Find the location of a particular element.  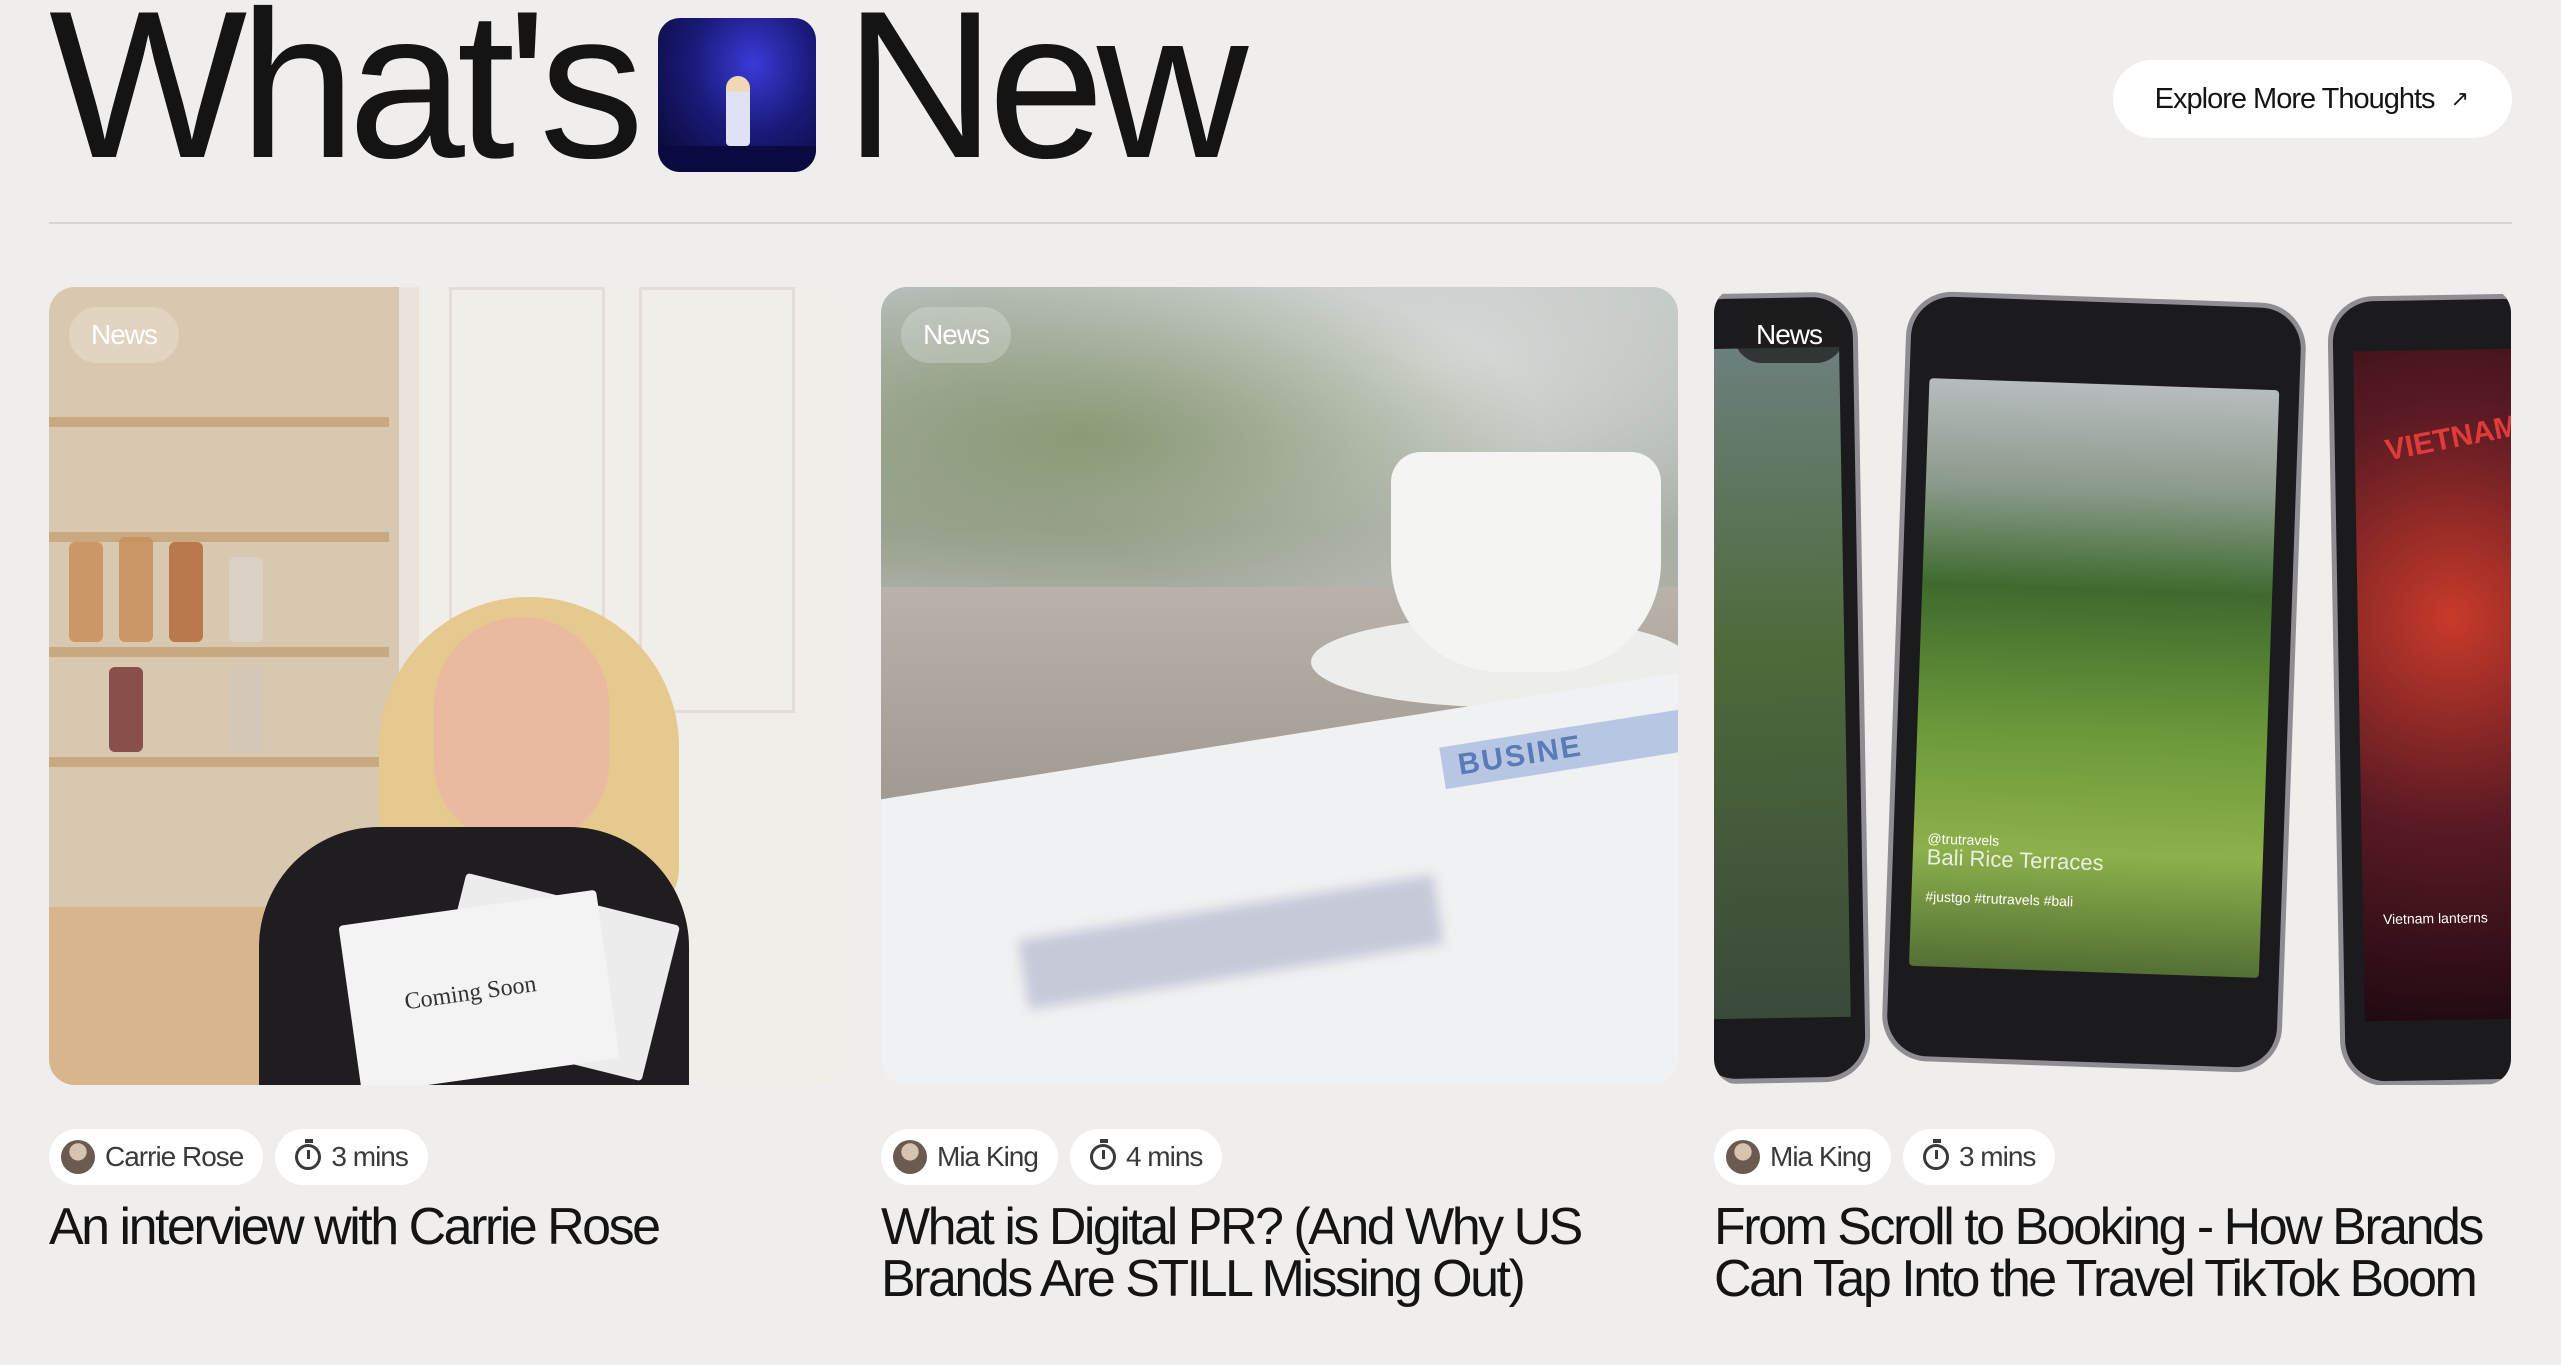

page-title: What's New is located at coordinates (648, 101).